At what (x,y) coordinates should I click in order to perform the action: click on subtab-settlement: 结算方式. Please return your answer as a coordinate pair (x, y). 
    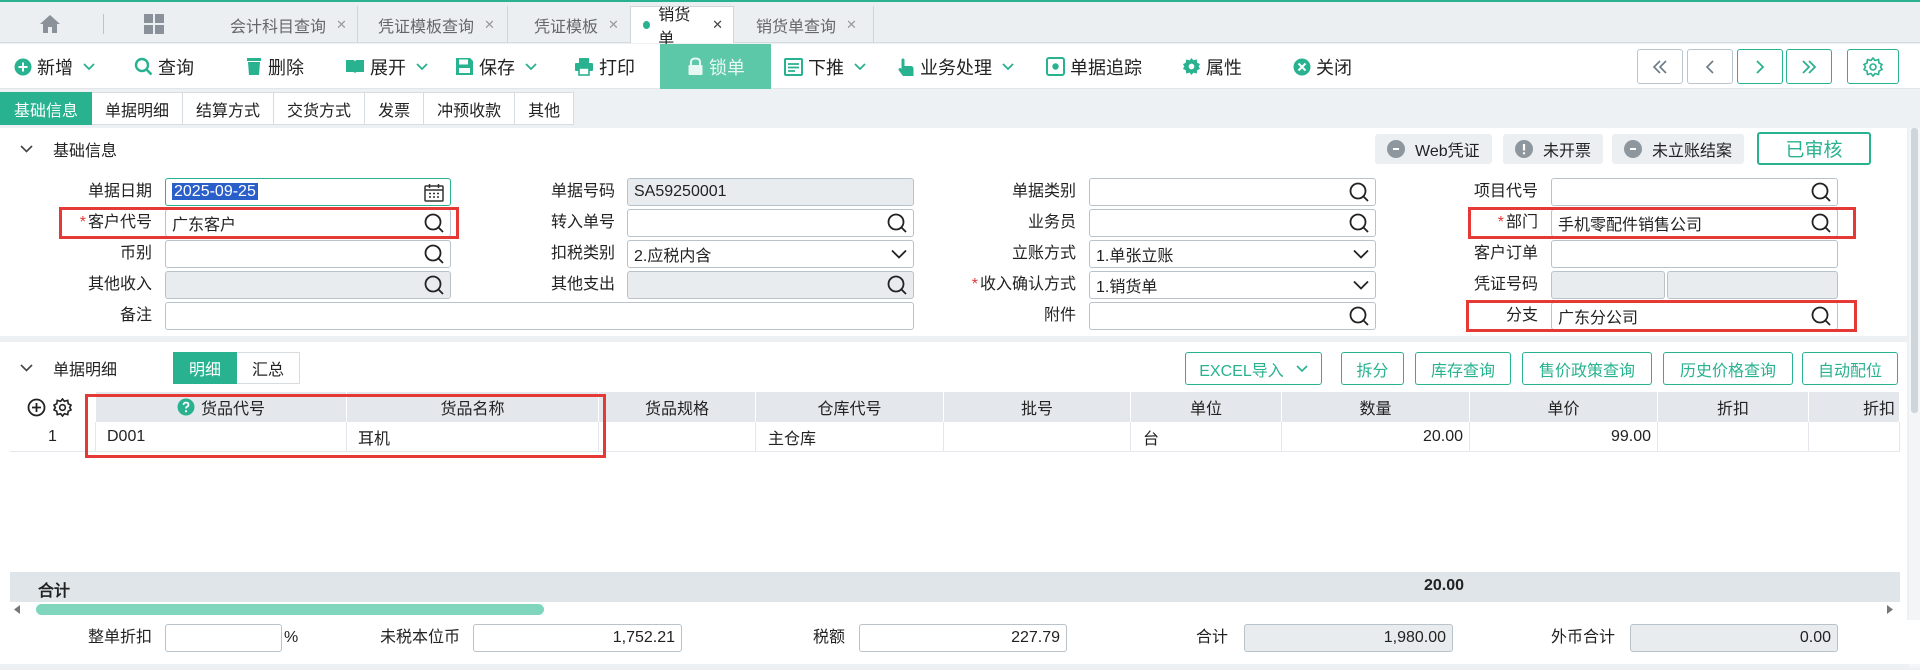
    Looking at the image, I should click on (229, 108).